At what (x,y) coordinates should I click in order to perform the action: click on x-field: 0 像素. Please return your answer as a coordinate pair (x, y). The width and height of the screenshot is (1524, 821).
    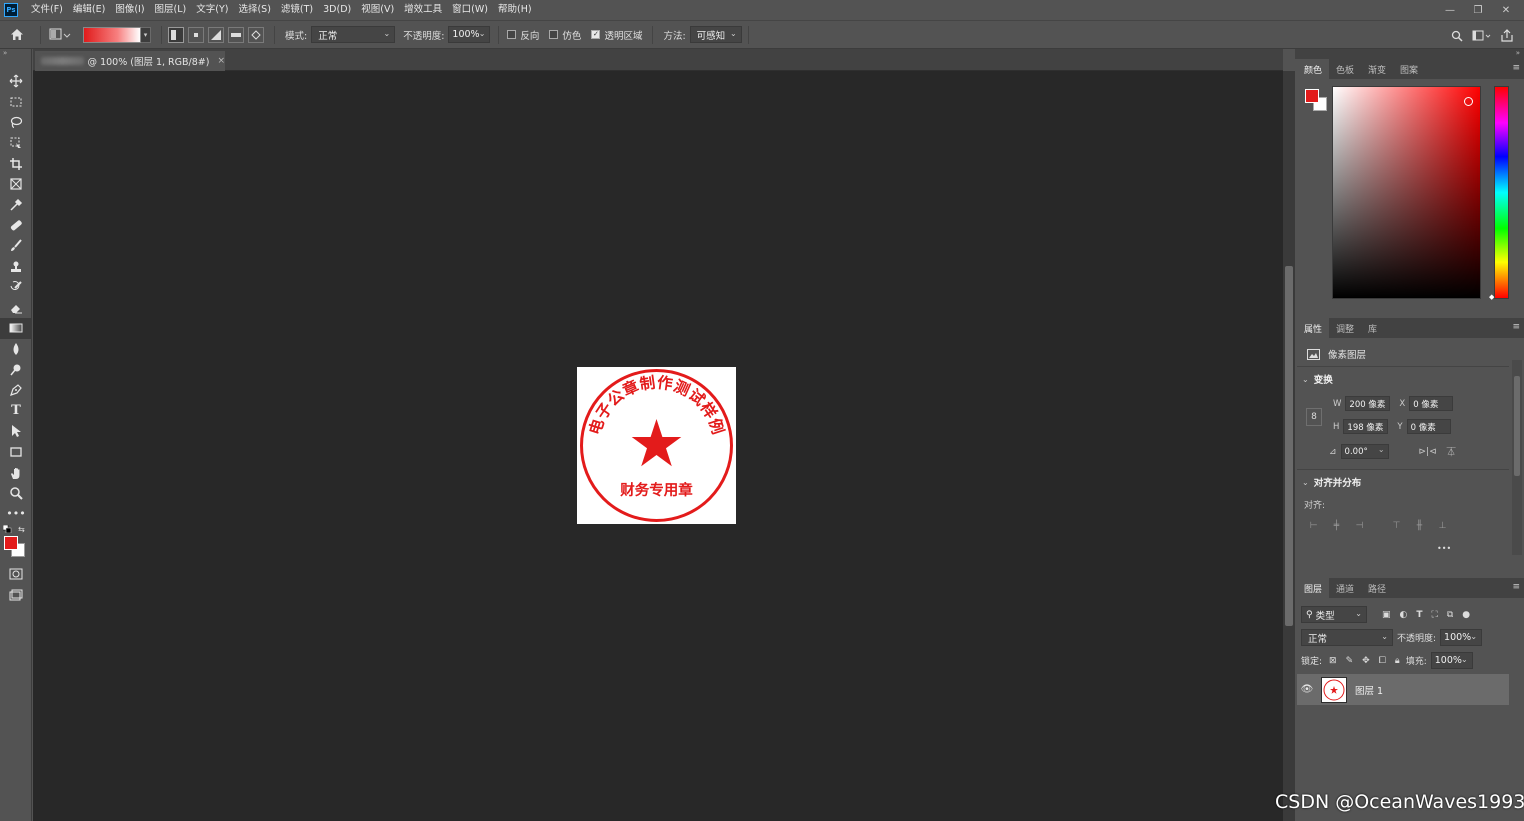
    Looking at the image, I should click on (1431, 403).